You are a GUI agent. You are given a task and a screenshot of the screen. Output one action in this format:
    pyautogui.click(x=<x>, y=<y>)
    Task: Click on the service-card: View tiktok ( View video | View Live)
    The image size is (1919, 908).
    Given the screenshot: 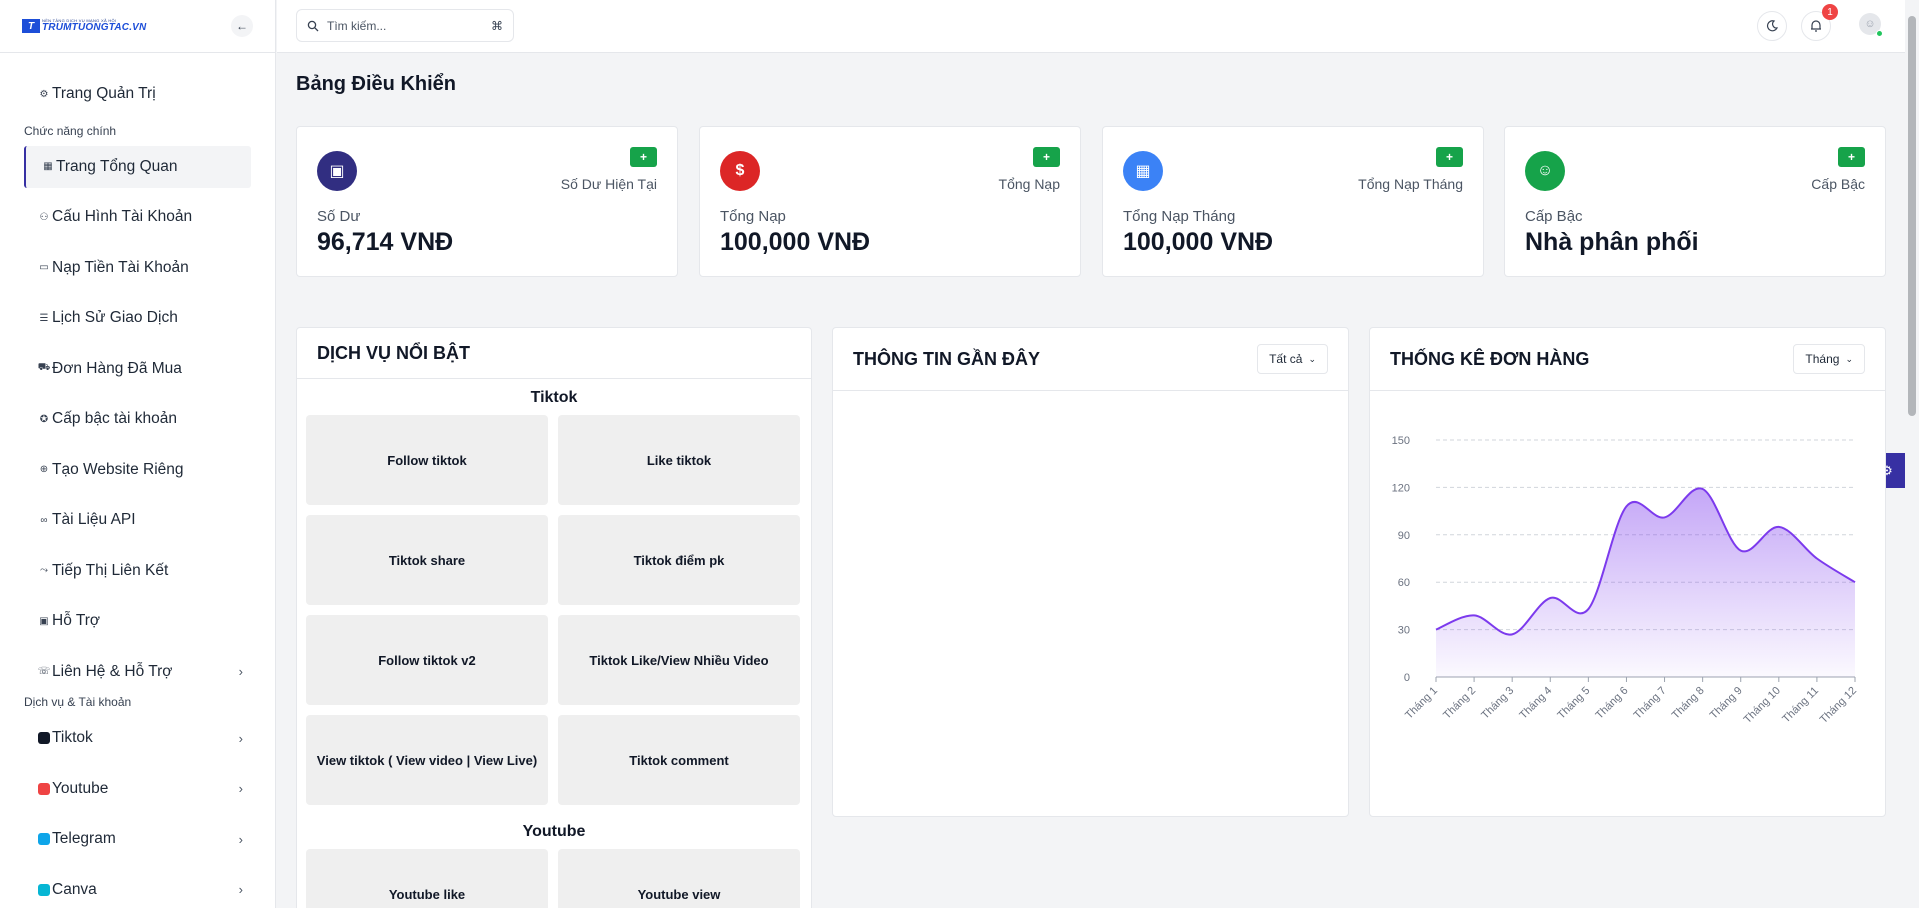 What is the action you would take?
    pyautogui.click(x=427, y=760)
    